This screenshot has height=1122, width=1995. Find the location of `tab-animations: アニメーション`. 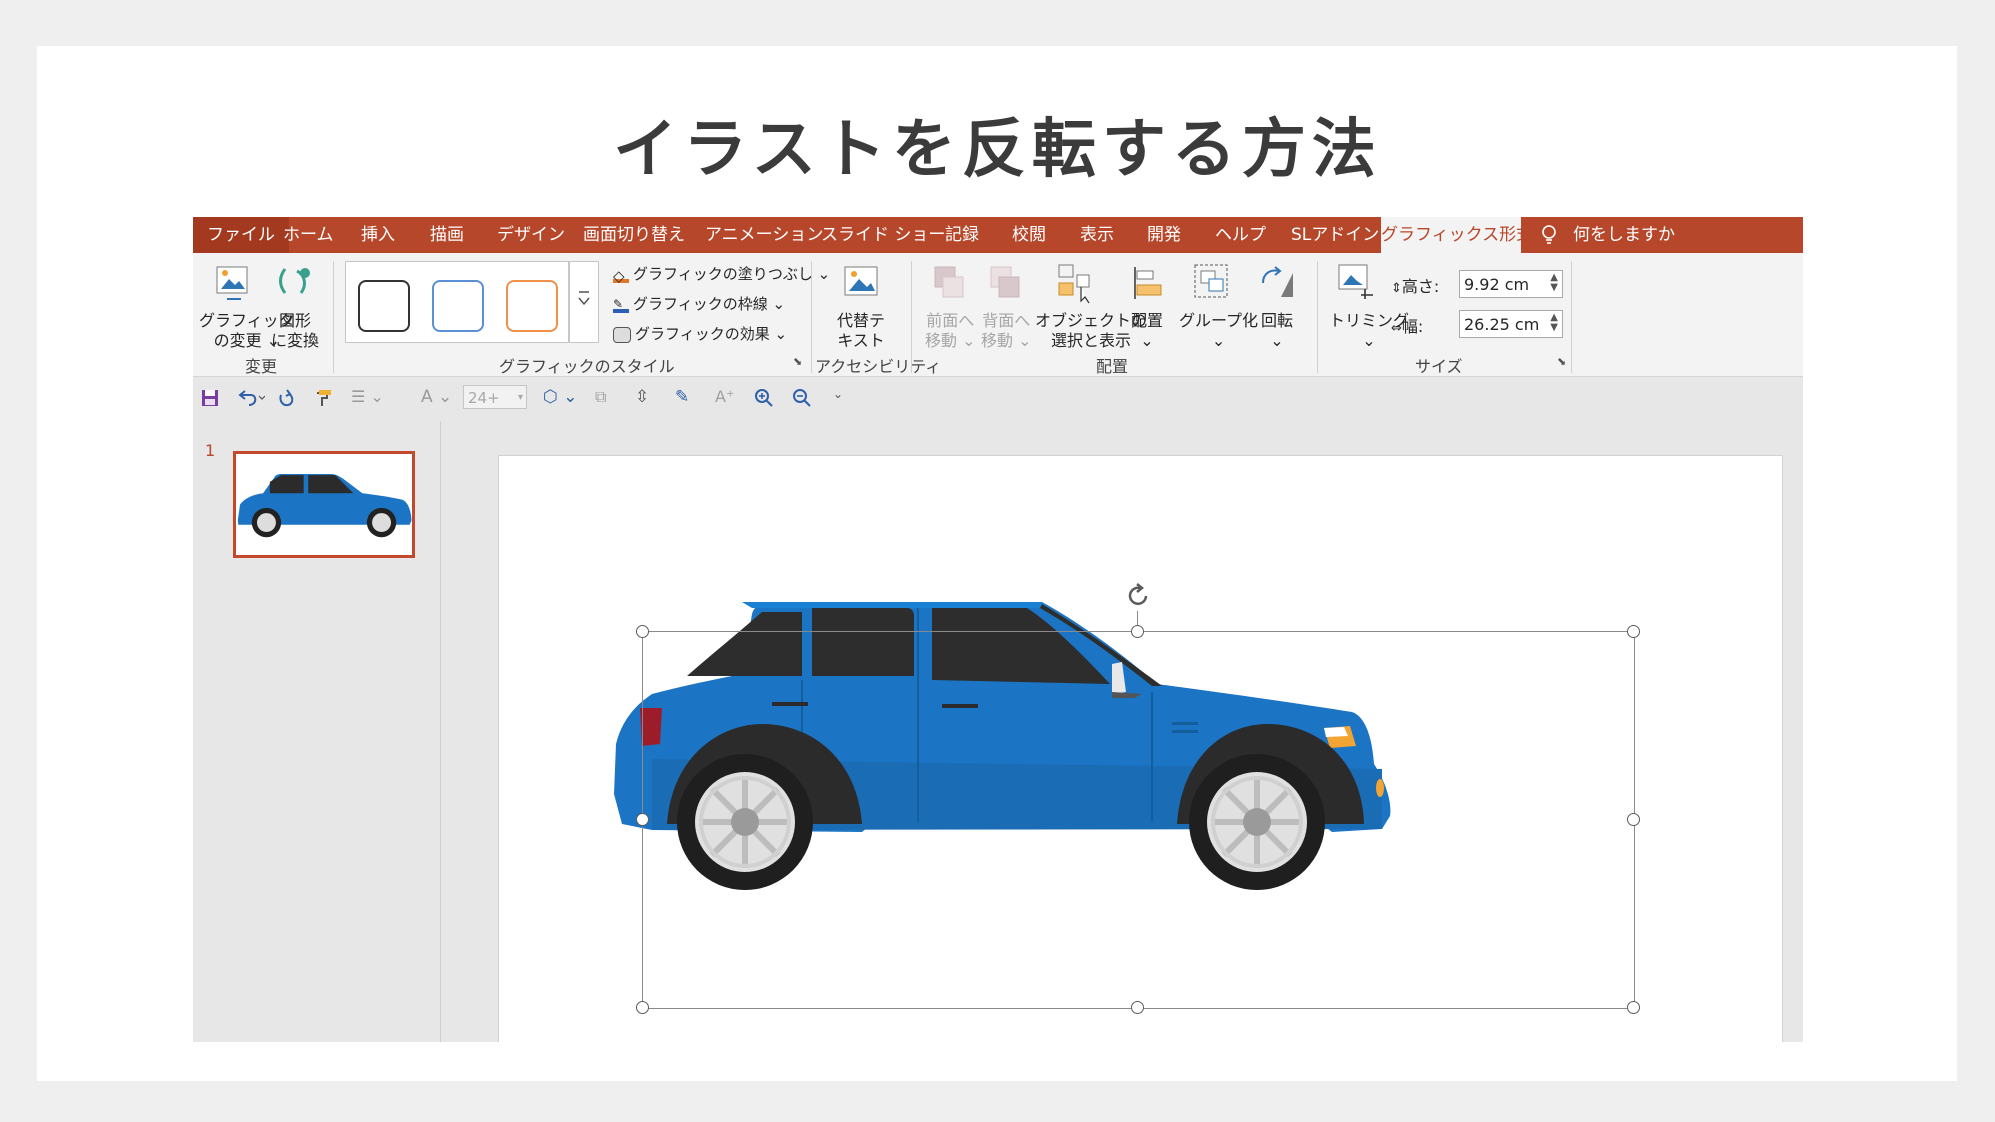

tab-animations: アニメーション is located at coordinates (764, 235).